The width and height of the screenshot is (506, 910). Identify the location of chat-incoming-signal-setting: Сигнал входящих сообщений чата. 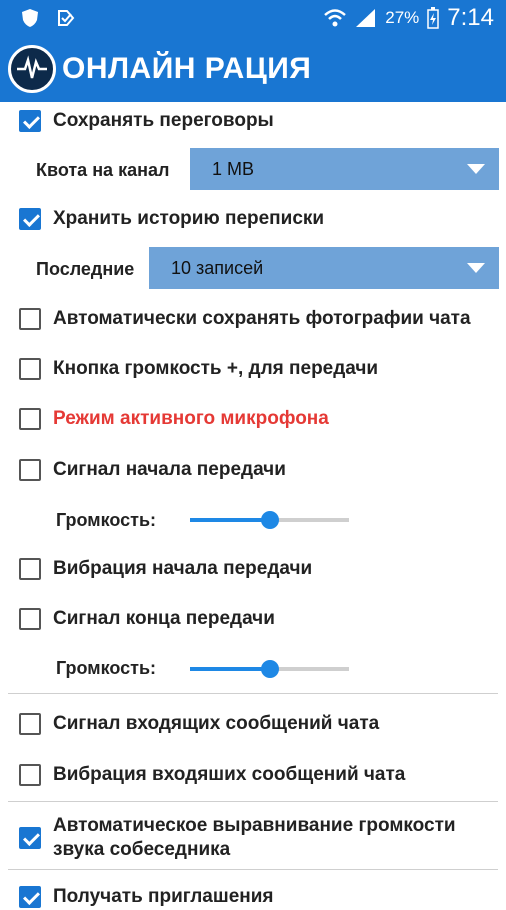
(253, 724).